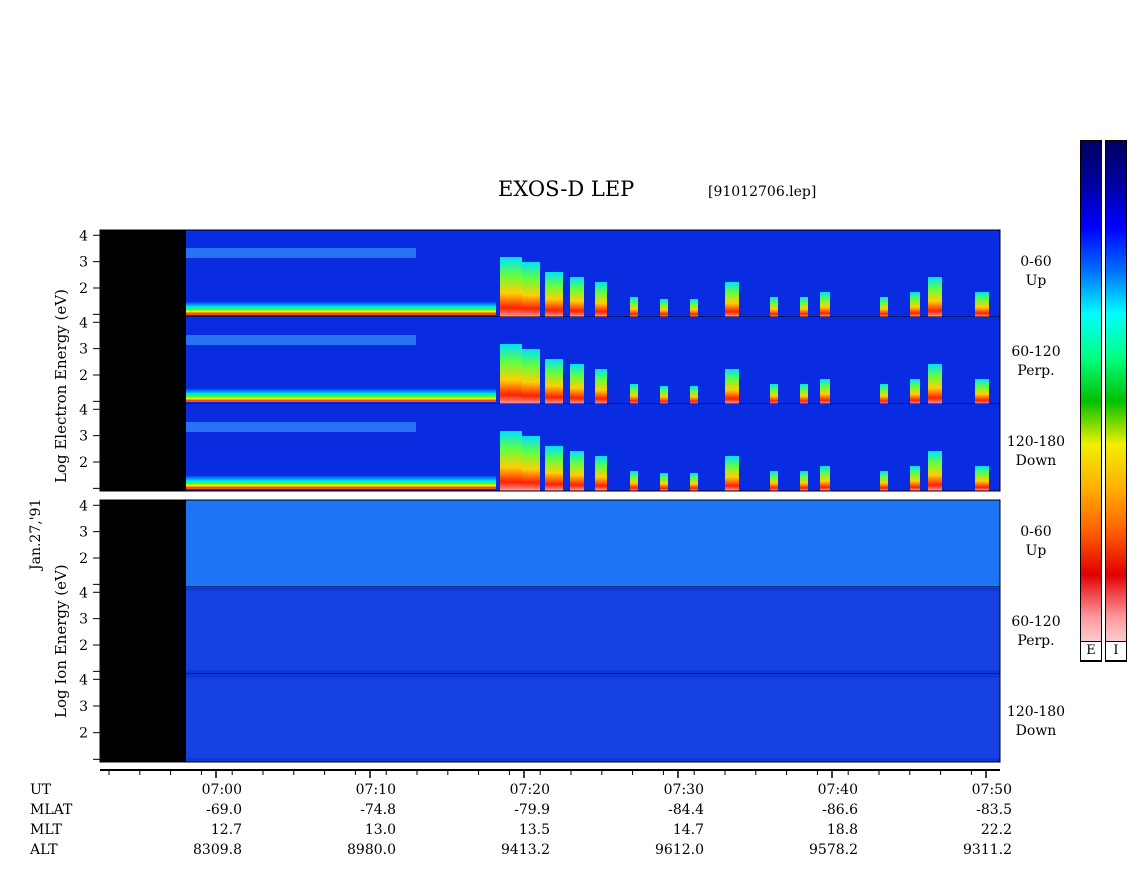 The width and height of the screenshot is (1130, 875). What do you see at coordinates (686, 810) in the screenshot?
I see `mlat-value: -84.4` at bounding box center [686, 810].